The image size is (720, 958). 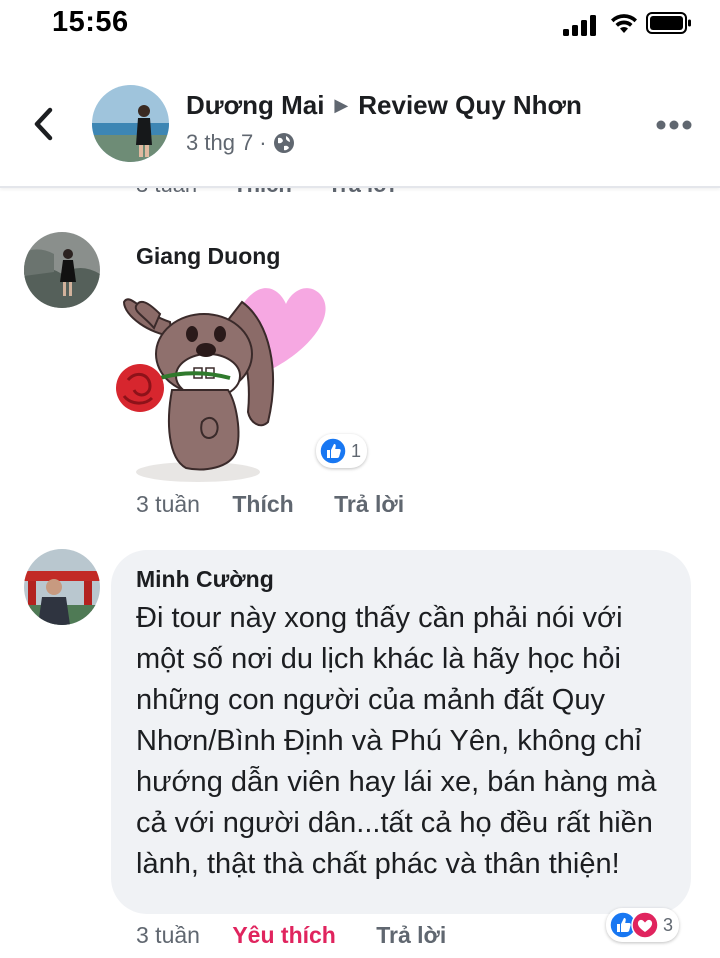 I want to click on comment-actions-giang: 3 tuần Thích Trả lời, so click(x=270, y=504).